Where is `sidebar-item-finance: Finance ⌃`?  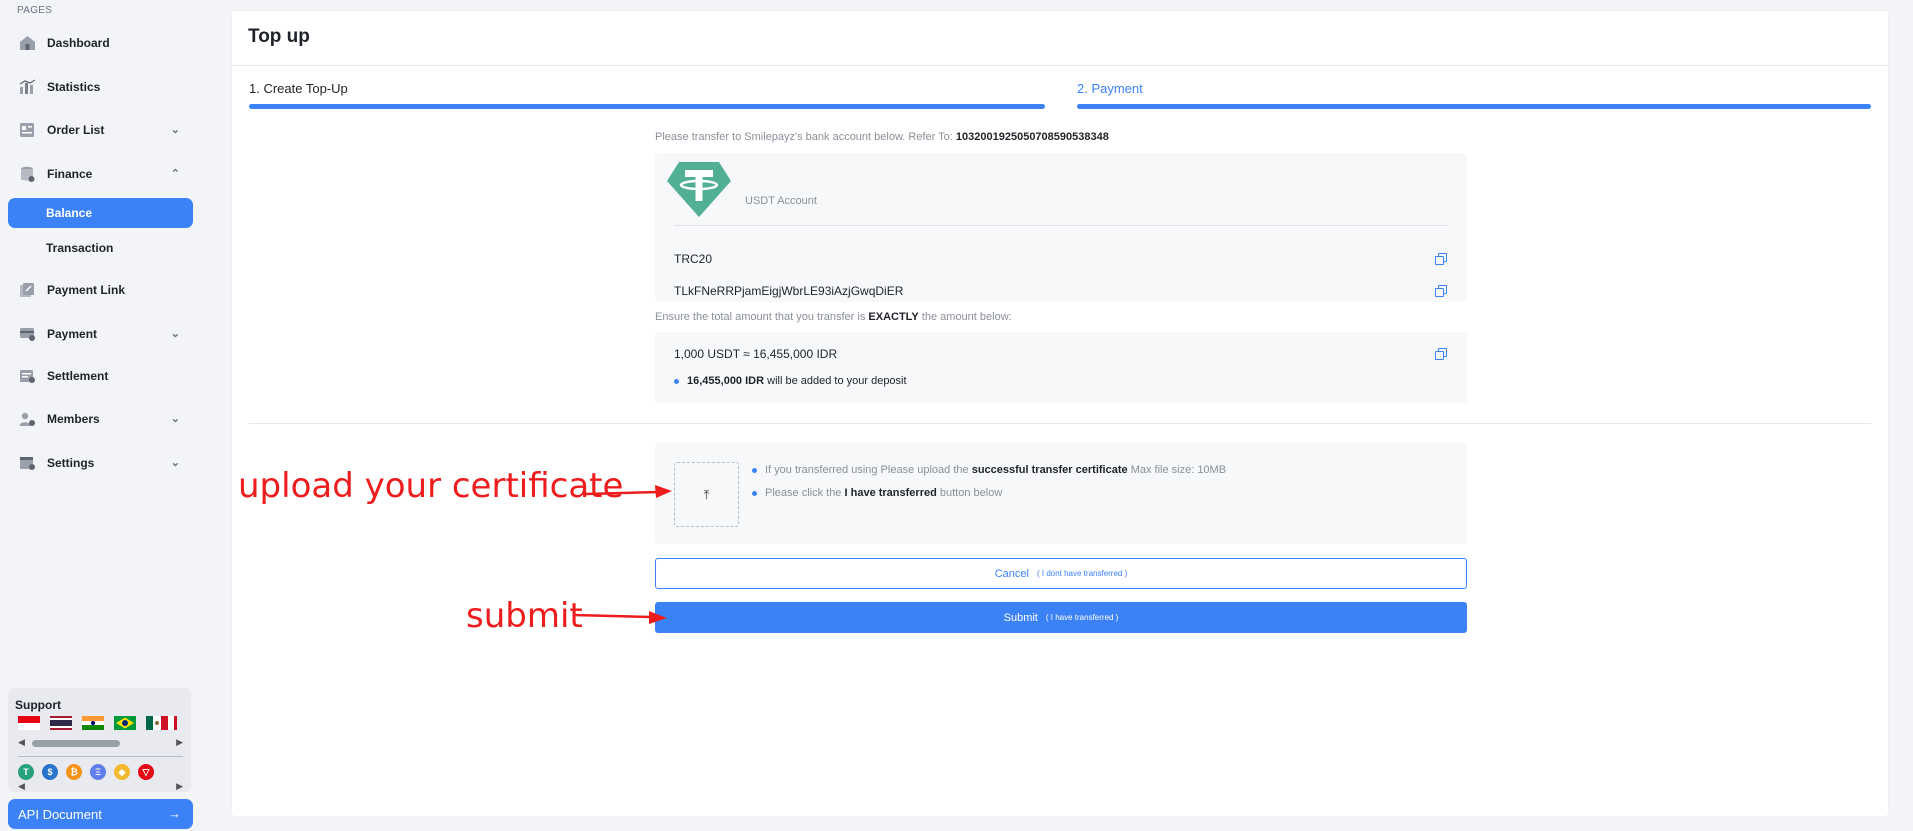
sidebar-item-finance: Finance ⌃ is located at coordinates (103, 174).